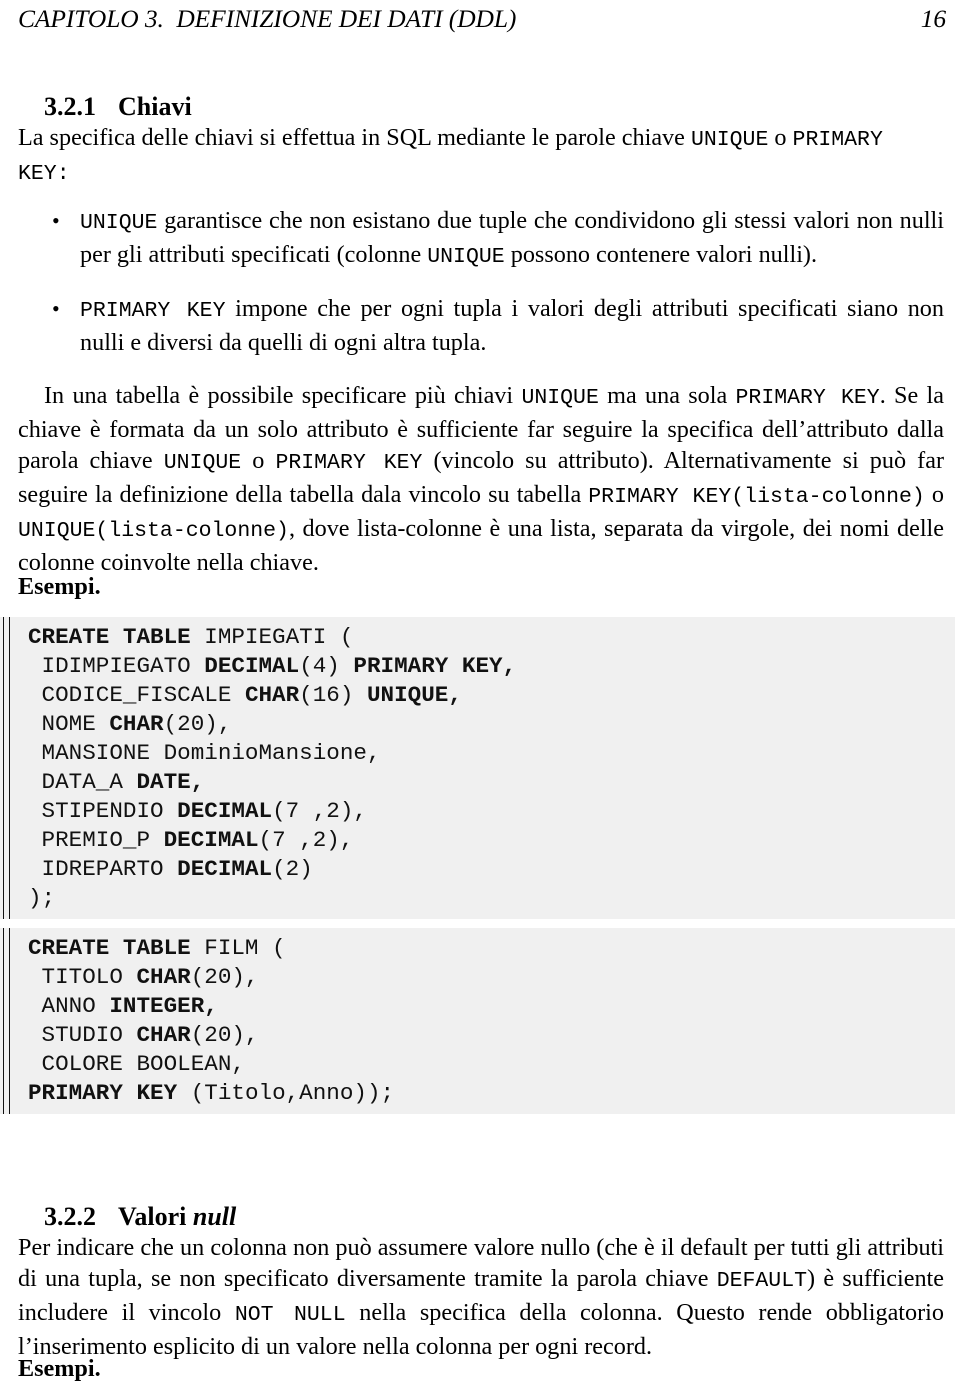 The image size is (960, 1387). Describe the element at coordinates (491, 695) in the screenshot. I see `code-line: CODICE_FISCALE CHAR(16) UNIQUE,` at that location.